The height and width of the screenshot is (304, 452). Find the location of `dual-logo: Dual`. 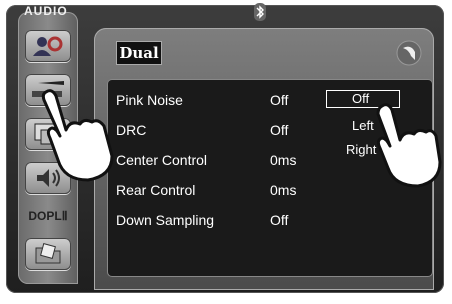

dual-logo: Dual is located at coordinates (139, 53).